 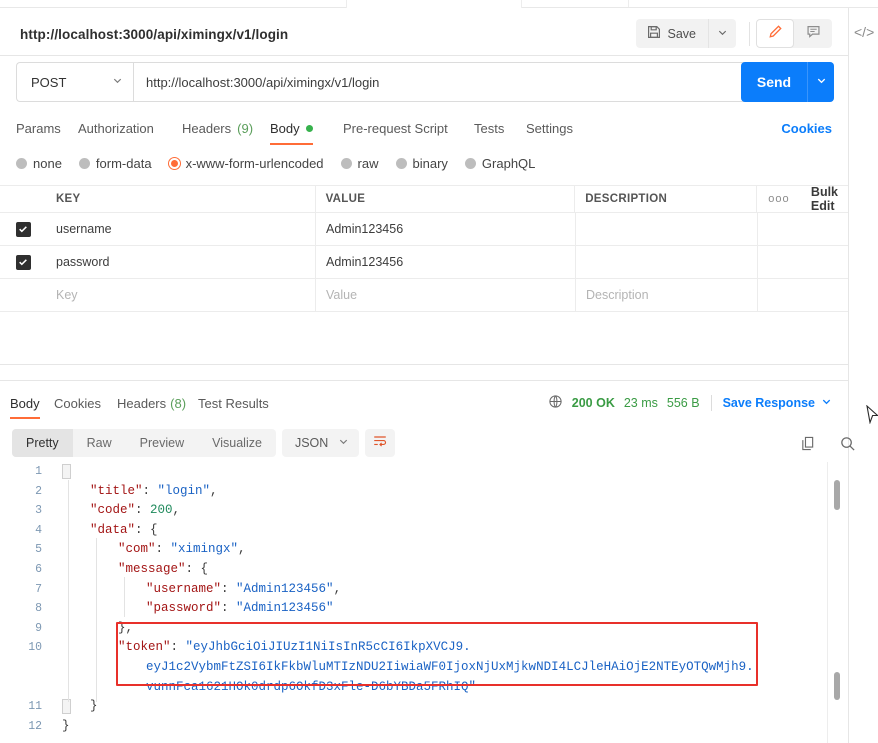 What do you see at coordinates (116, 128) in the screenshot?
I see `tab-authorization: Authorization` at bounding box center [116, 128].